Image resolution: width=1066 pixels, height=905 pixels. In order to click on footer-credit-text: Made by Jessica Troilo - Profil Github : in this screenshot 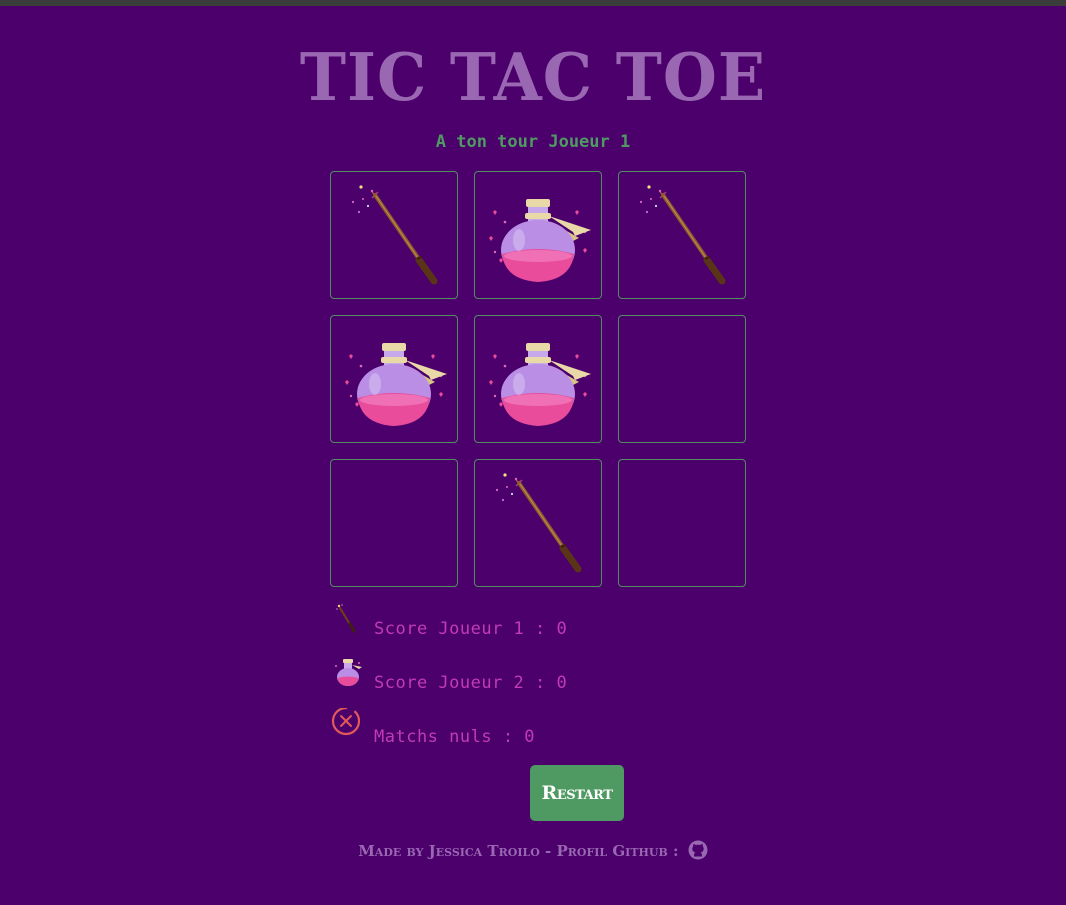, I will do `click(518, 851)`.